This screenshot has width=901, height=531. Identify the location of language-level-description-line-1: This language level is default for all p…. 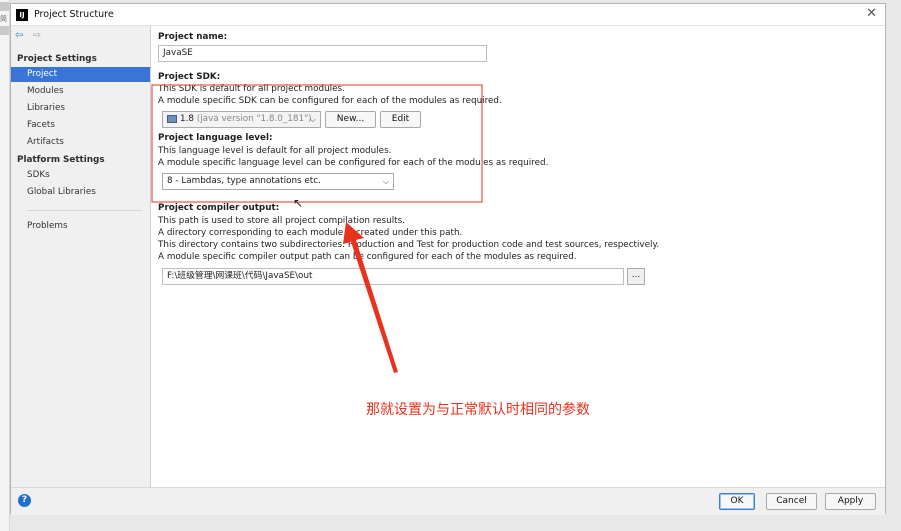
(275, 151).